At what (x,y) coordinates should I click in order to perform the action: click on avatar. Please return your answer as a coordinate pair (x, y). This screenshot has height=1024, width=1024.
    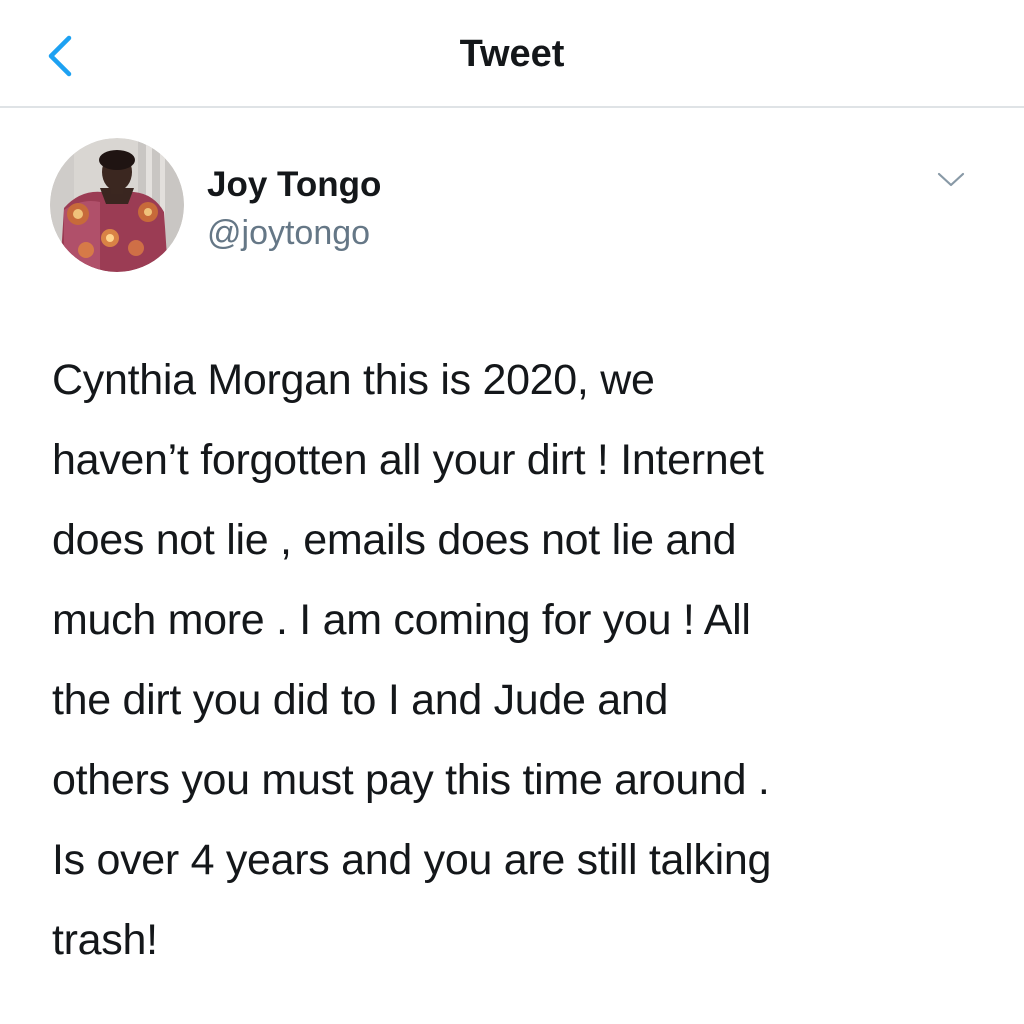
    Looking at the image, I should click on (117, 205).